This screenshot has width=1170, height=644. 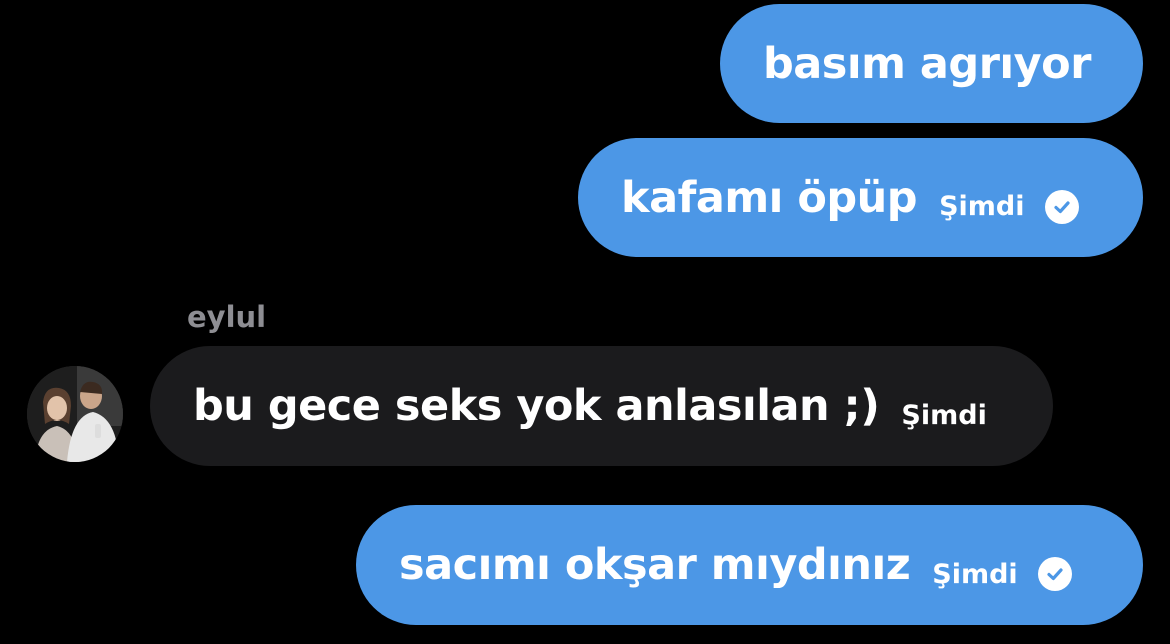 I want to click on message-bubble-outgoing: basım agrıyor, so click(x=931, y=63).